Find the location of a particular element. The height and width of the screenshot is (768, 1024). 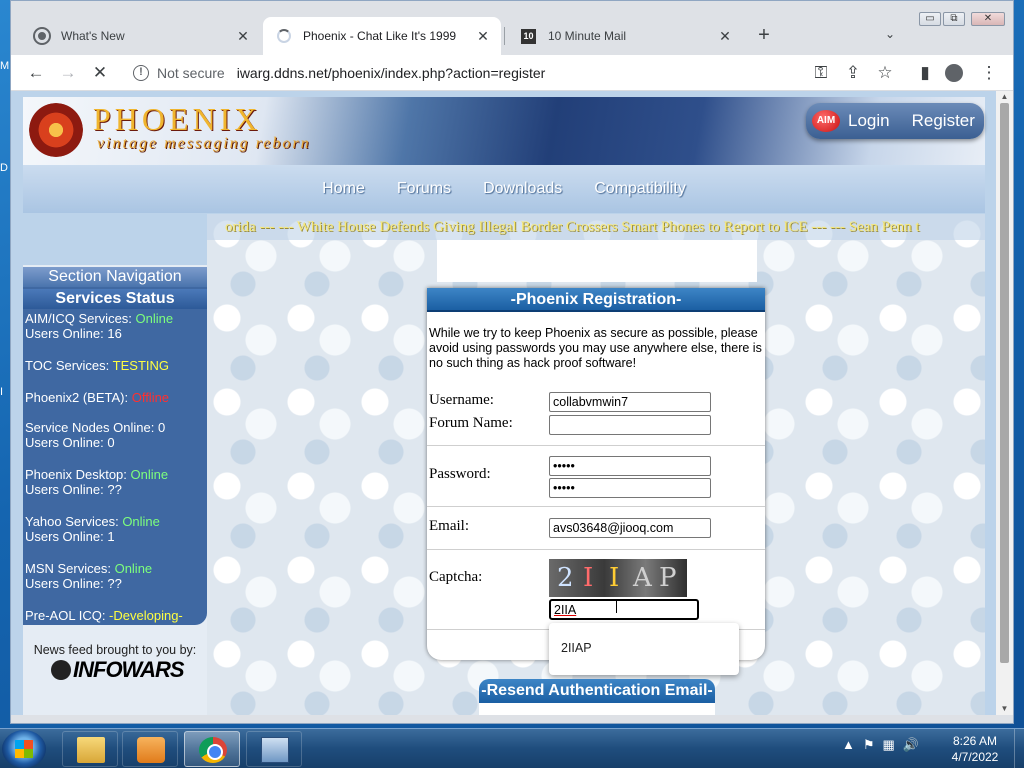

service-pre-aol-icq: Pre-AOL ICQ: -Developing- is located at coordinates (104, 615).